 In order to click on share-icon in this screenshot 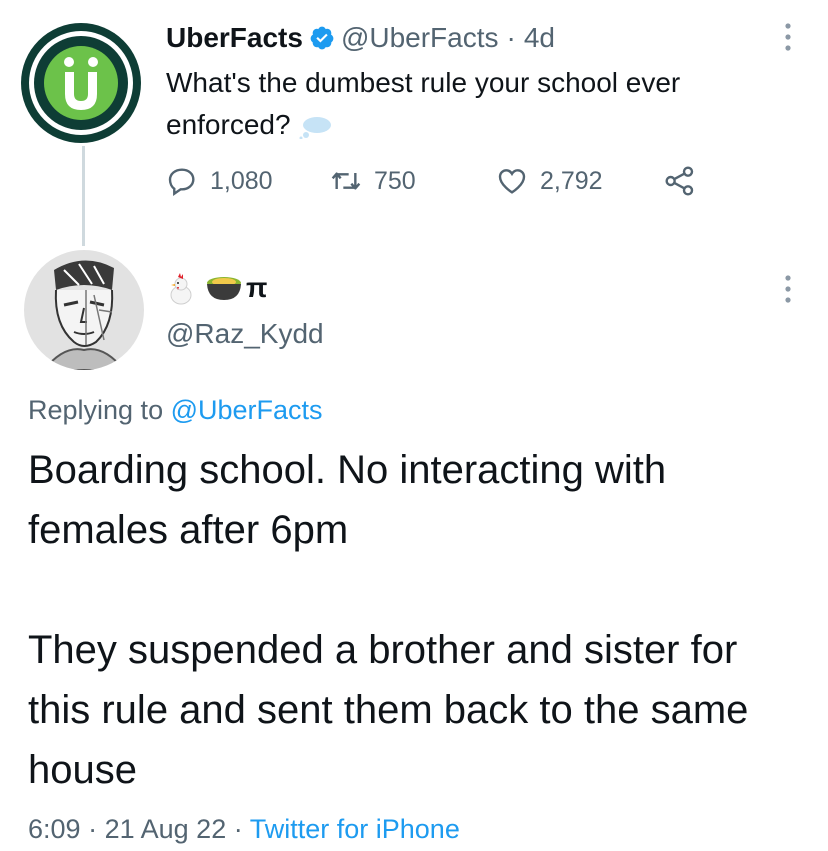, I will do `click(679, 181)`.